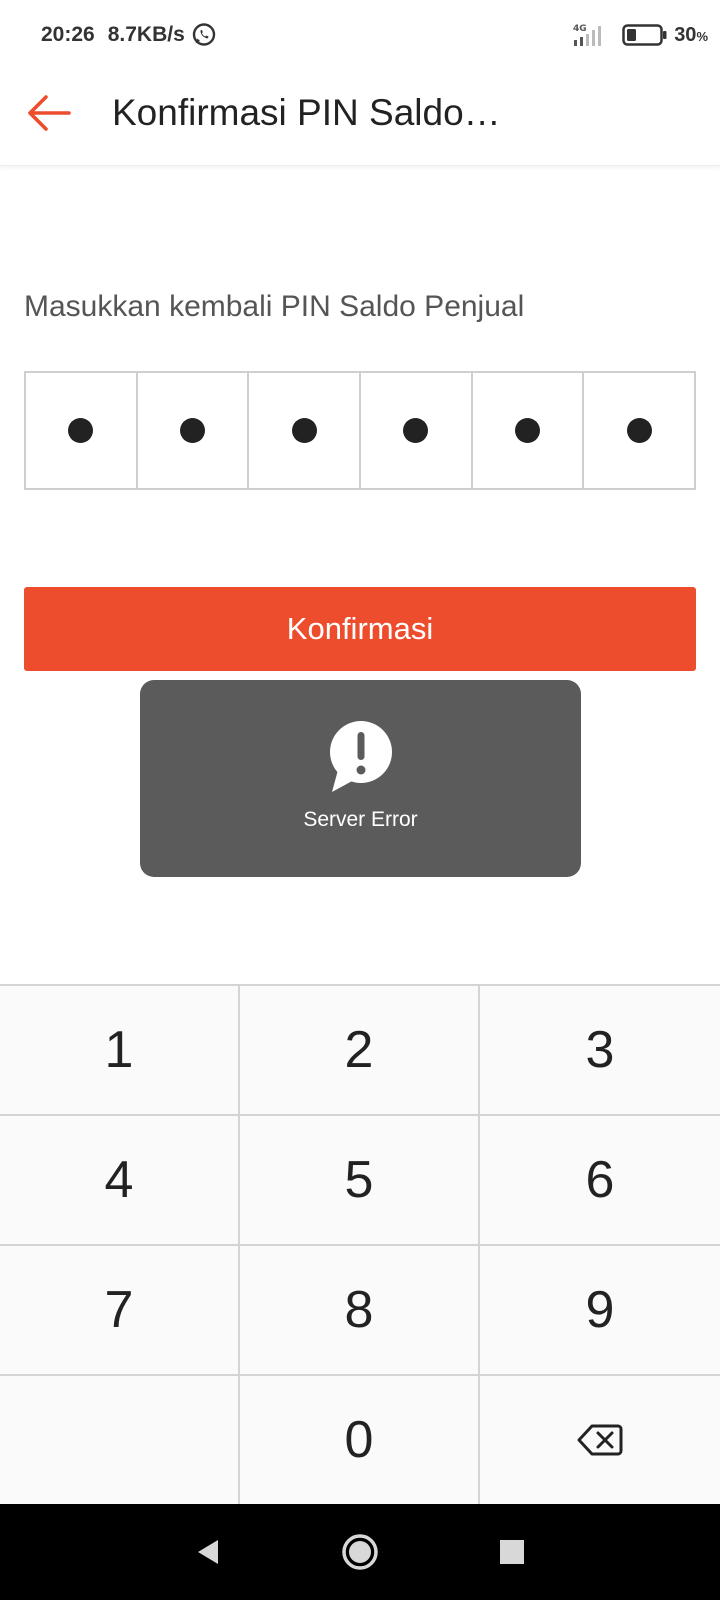 This screenshot has width=720, height=1600. What do you see at coordinates (644, 35) in the screenshot?
I see `battery-icon` at bounding box center [644, 35].